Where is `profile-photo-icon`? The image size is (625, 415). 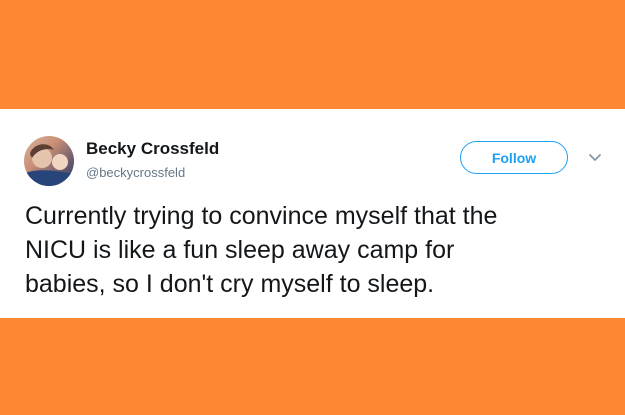
profile-photo-icon is located at coordinates (49, 165).